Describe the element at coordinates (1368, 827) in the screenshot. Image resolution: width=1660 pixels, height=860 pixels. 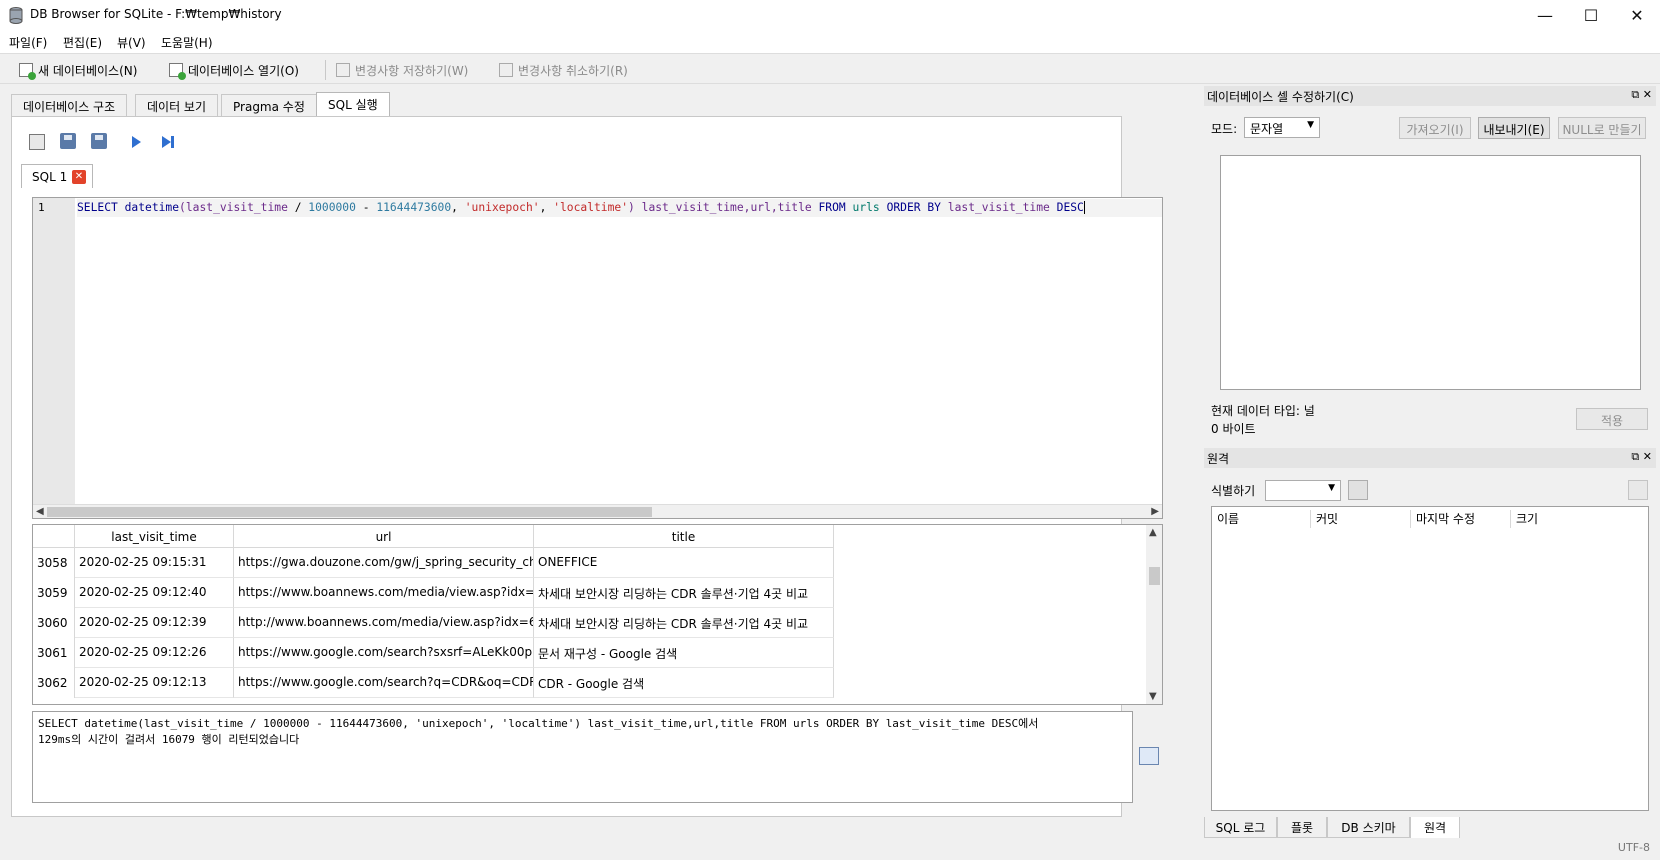
I see `tab-db-schema: DB 스키마` at that location.